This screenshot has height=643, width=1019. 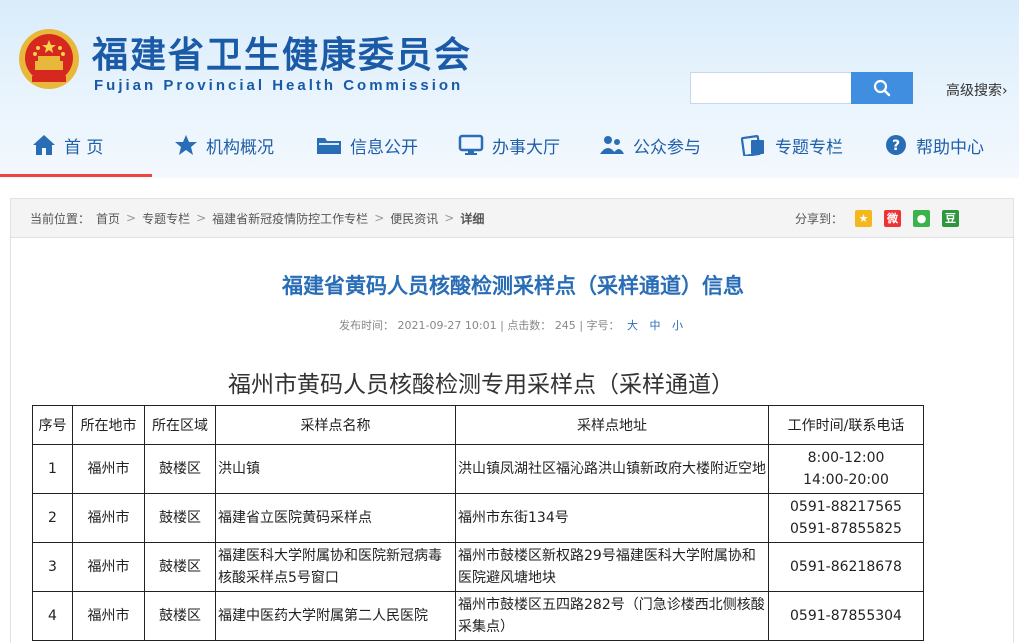 I want to click on contact-line: 0591-88217565, so click(x=846, y=507).